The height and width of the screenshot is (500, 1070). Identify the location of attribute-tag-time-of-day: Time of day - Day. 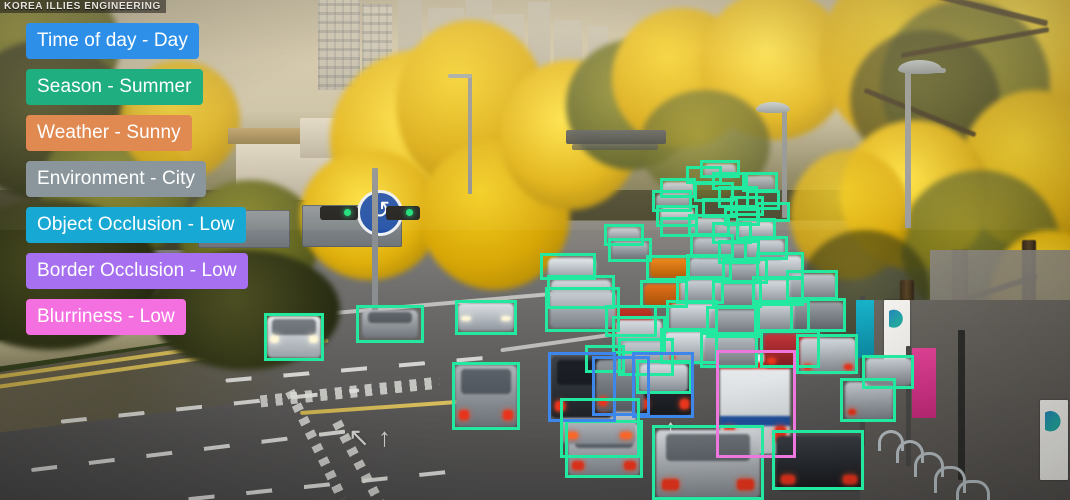
(112, 41).